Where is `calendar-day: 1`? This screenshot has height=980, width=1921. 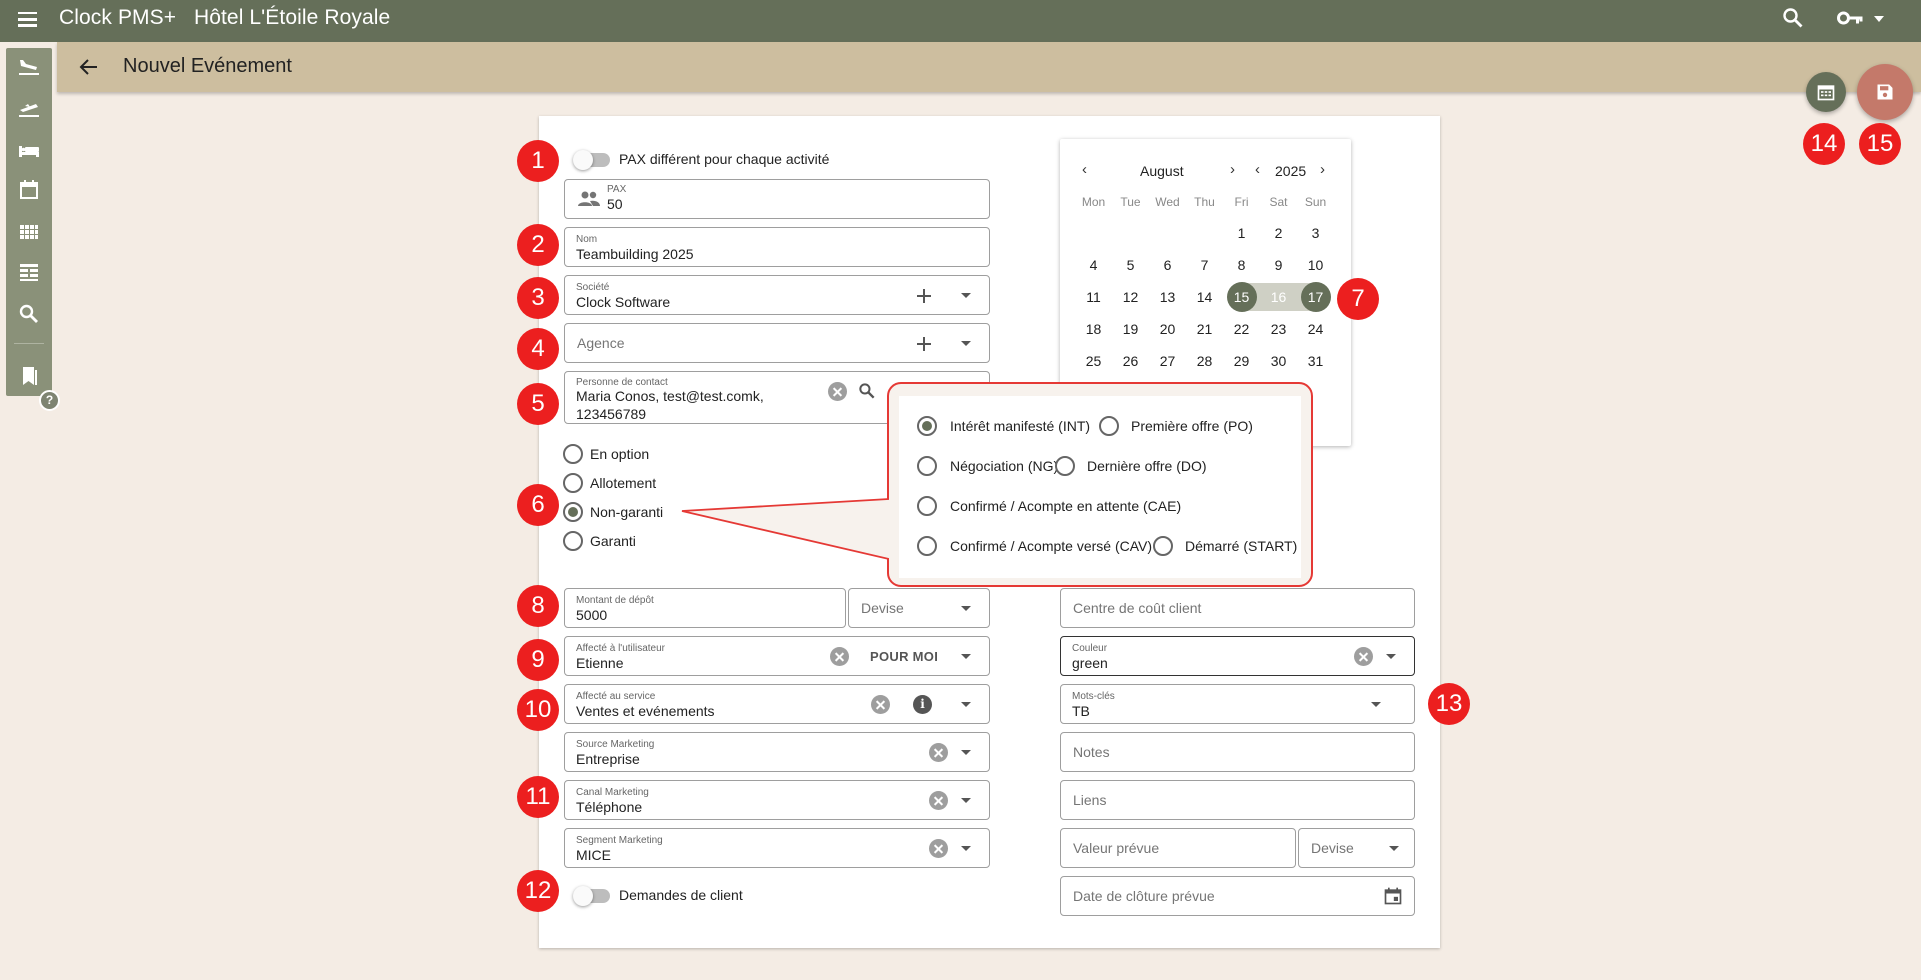
calendar-day: 1 is located at coordinates (1242, 233).